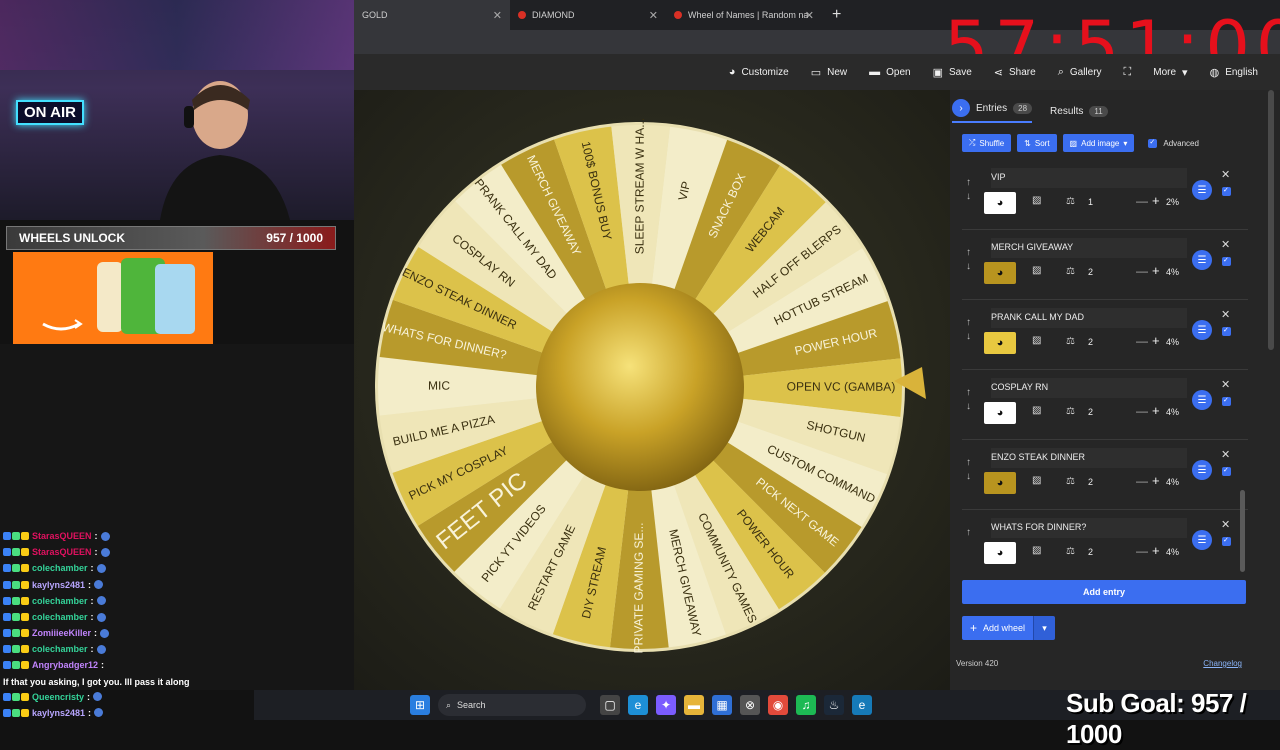  Describe the element at coordinates (889, 72) in the screenshot. I see `open-button: ▬ Open` at that location.